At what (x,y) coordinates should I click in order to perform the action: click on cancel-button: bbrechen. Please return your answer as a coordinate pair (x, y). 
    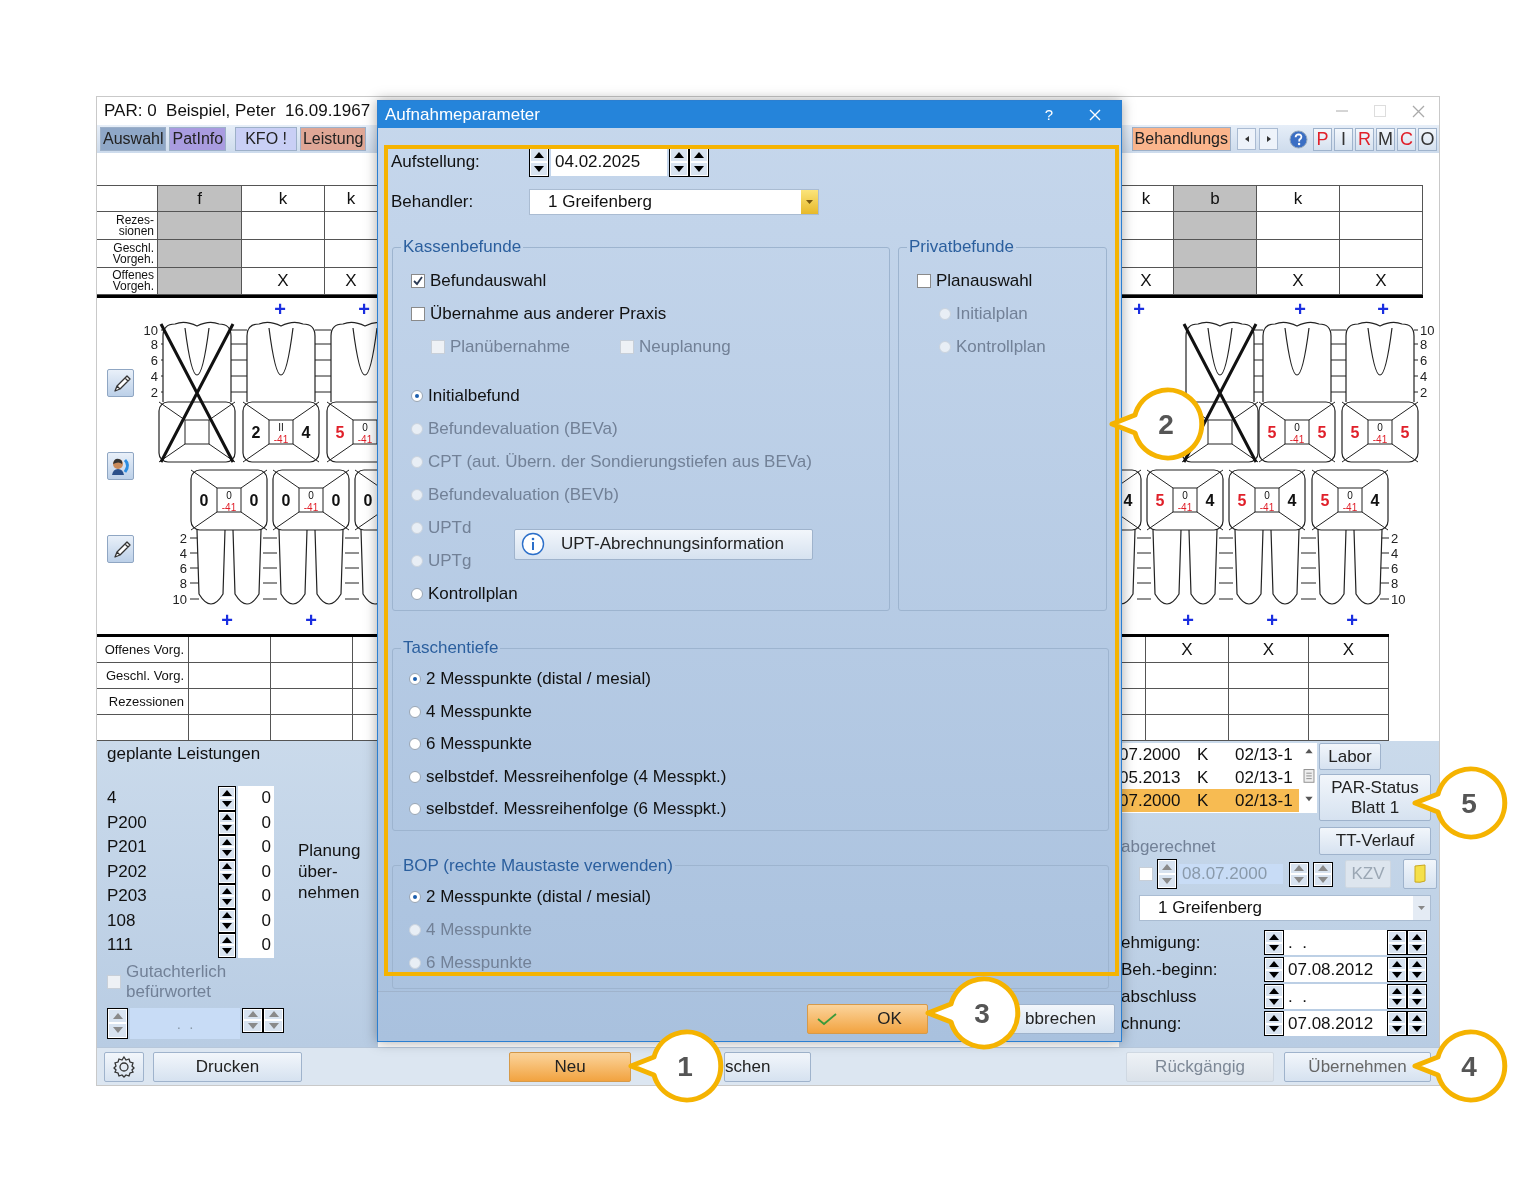
    Looking at the image, I should click on (1063, 1019).